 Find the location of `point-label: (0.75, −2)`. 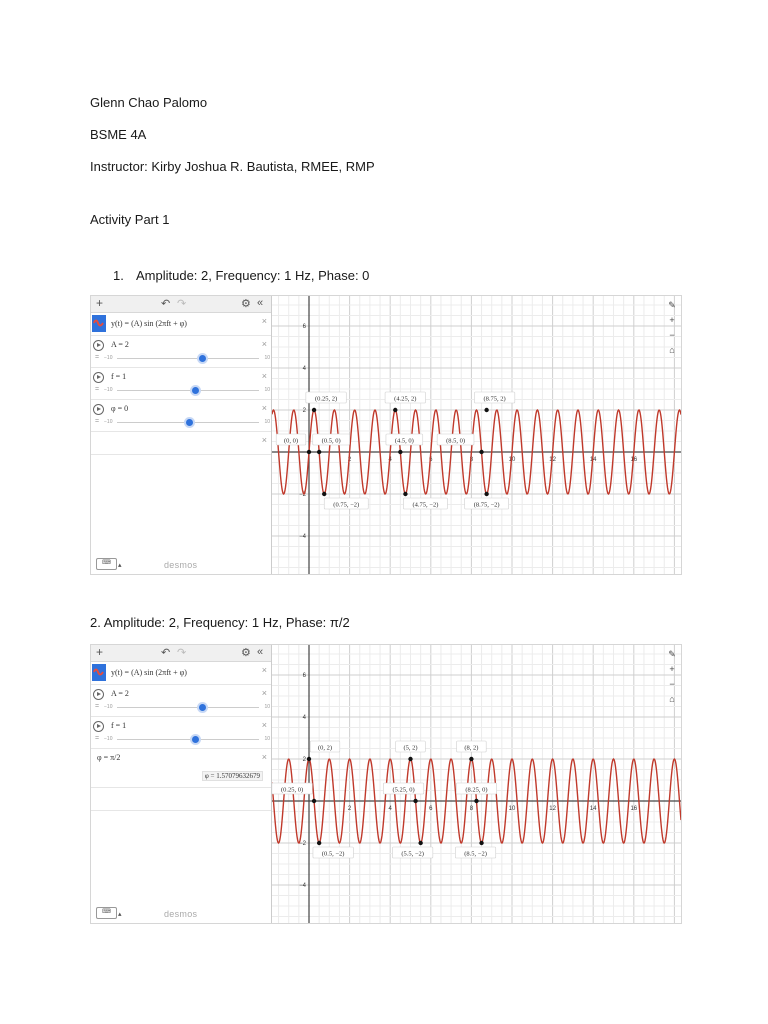

point-label: (0.75, −2) is located at coordinates (346, 505).